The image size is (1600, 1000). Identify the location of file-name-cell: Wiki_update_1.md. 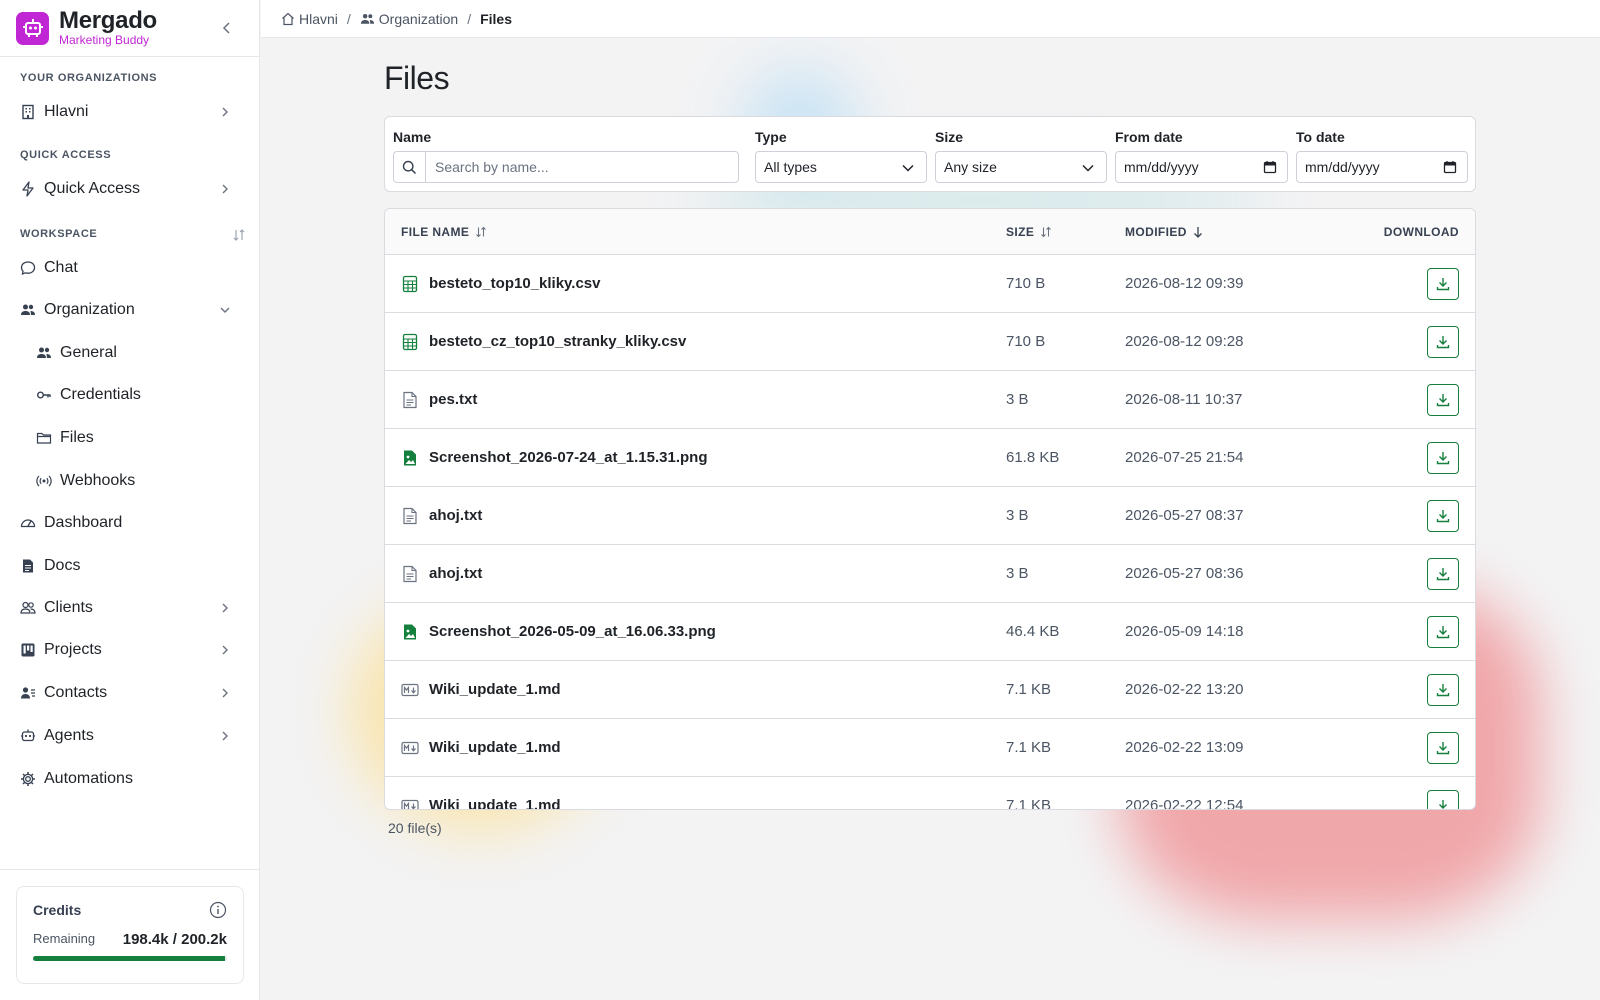
(481, 689).